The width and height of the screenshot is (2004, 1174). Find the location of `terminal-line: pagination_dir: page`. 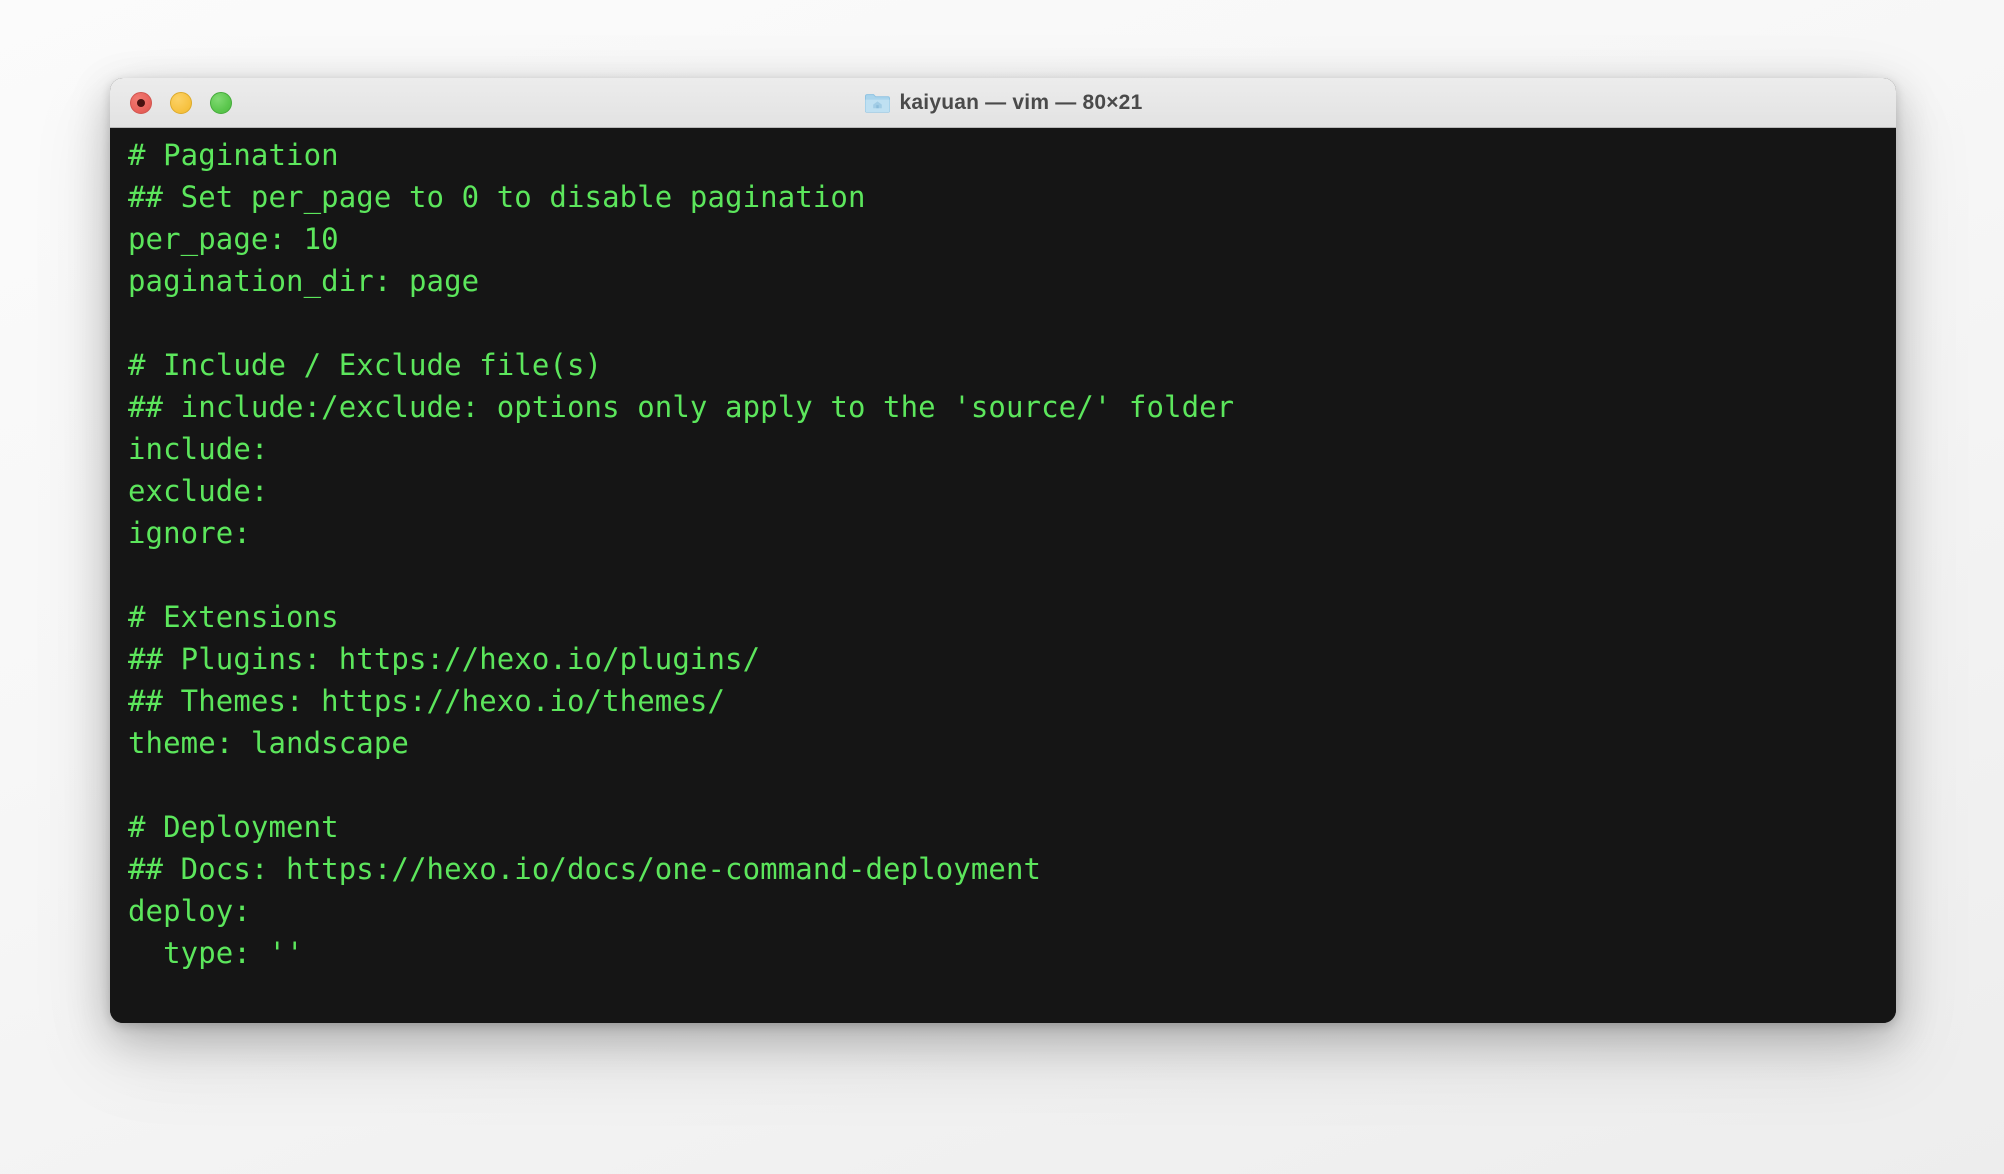

terminal-line: pagination_dir: page is located at coordinates (1012, 281).